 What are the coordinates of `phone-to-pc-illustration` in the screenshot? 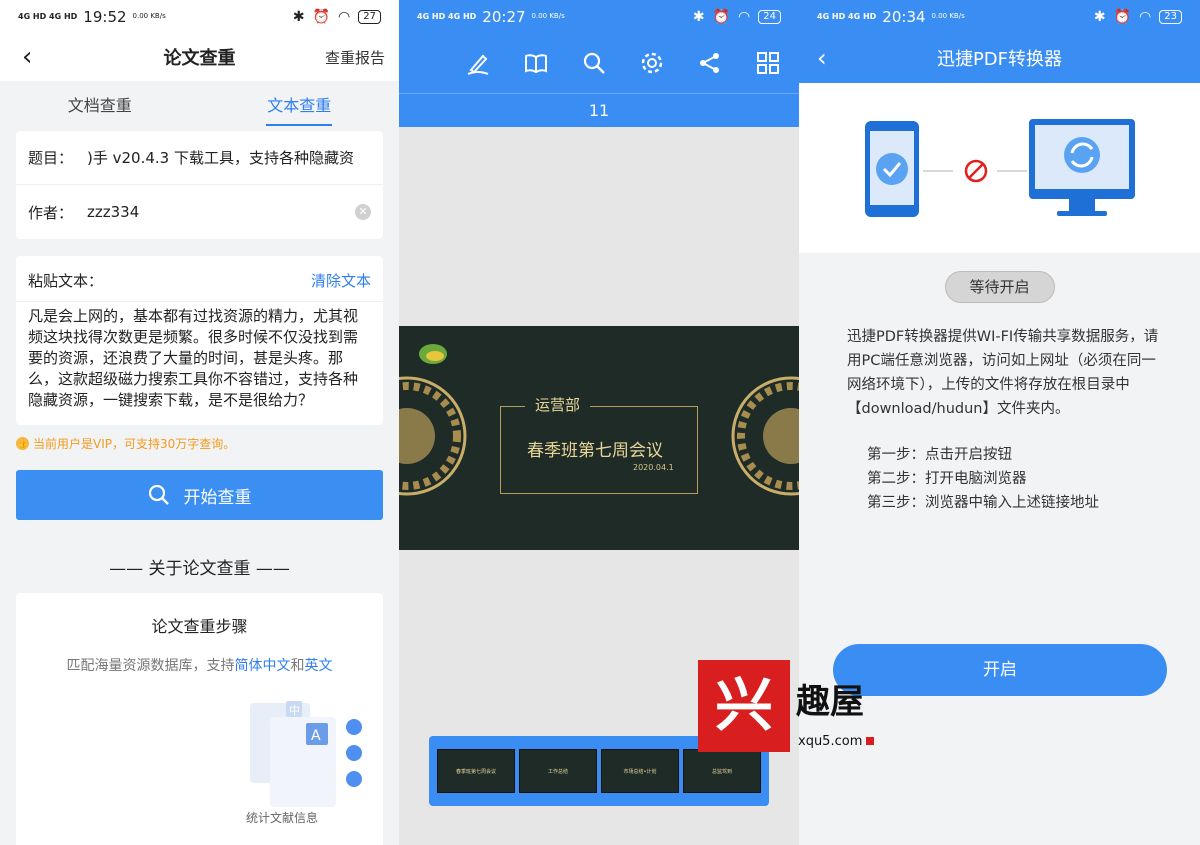 It's located at (1000, 168).